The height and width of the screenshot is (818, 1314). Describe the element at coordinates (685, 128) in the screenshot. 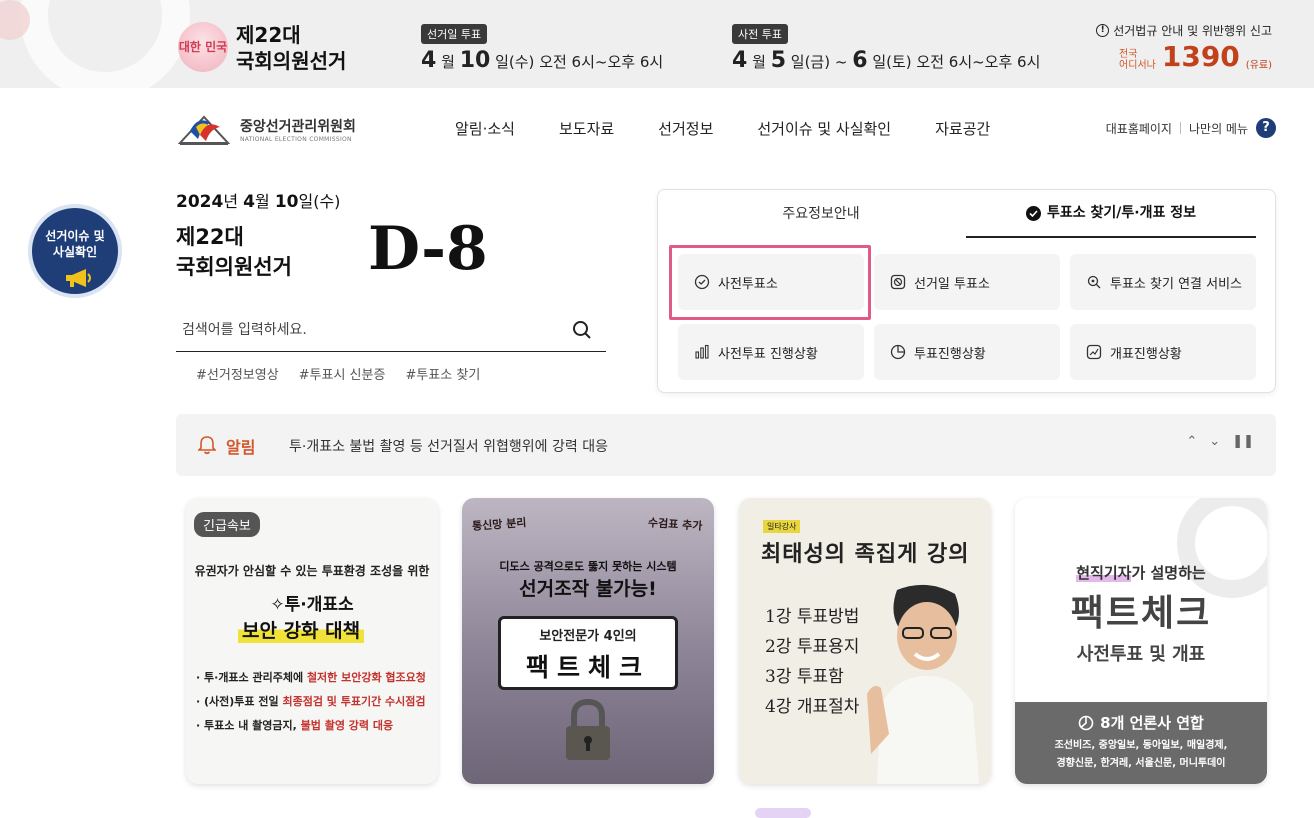

I see `nav-item-election-info: 선거정보` at that location.